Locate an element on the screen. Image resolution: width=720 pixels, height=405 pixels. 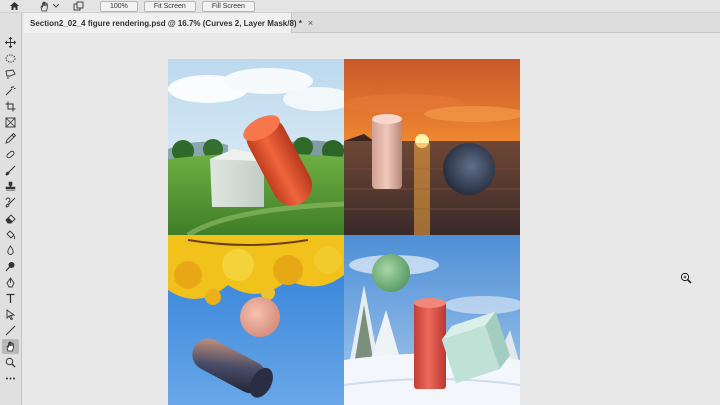
fit-screen-button: Fit Screen is located at coordinates (169, 6).